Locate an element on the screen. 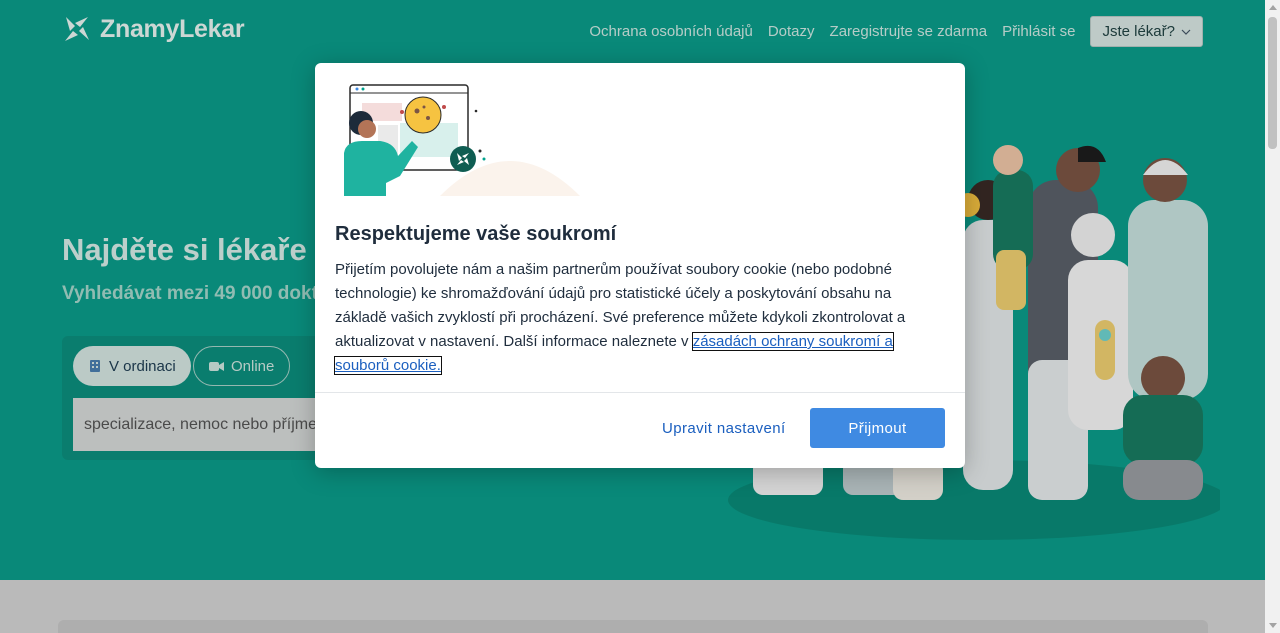 This screenshot has width=1280, height=633. logo: ZnamyLekar is located at coordinates (153, 29).